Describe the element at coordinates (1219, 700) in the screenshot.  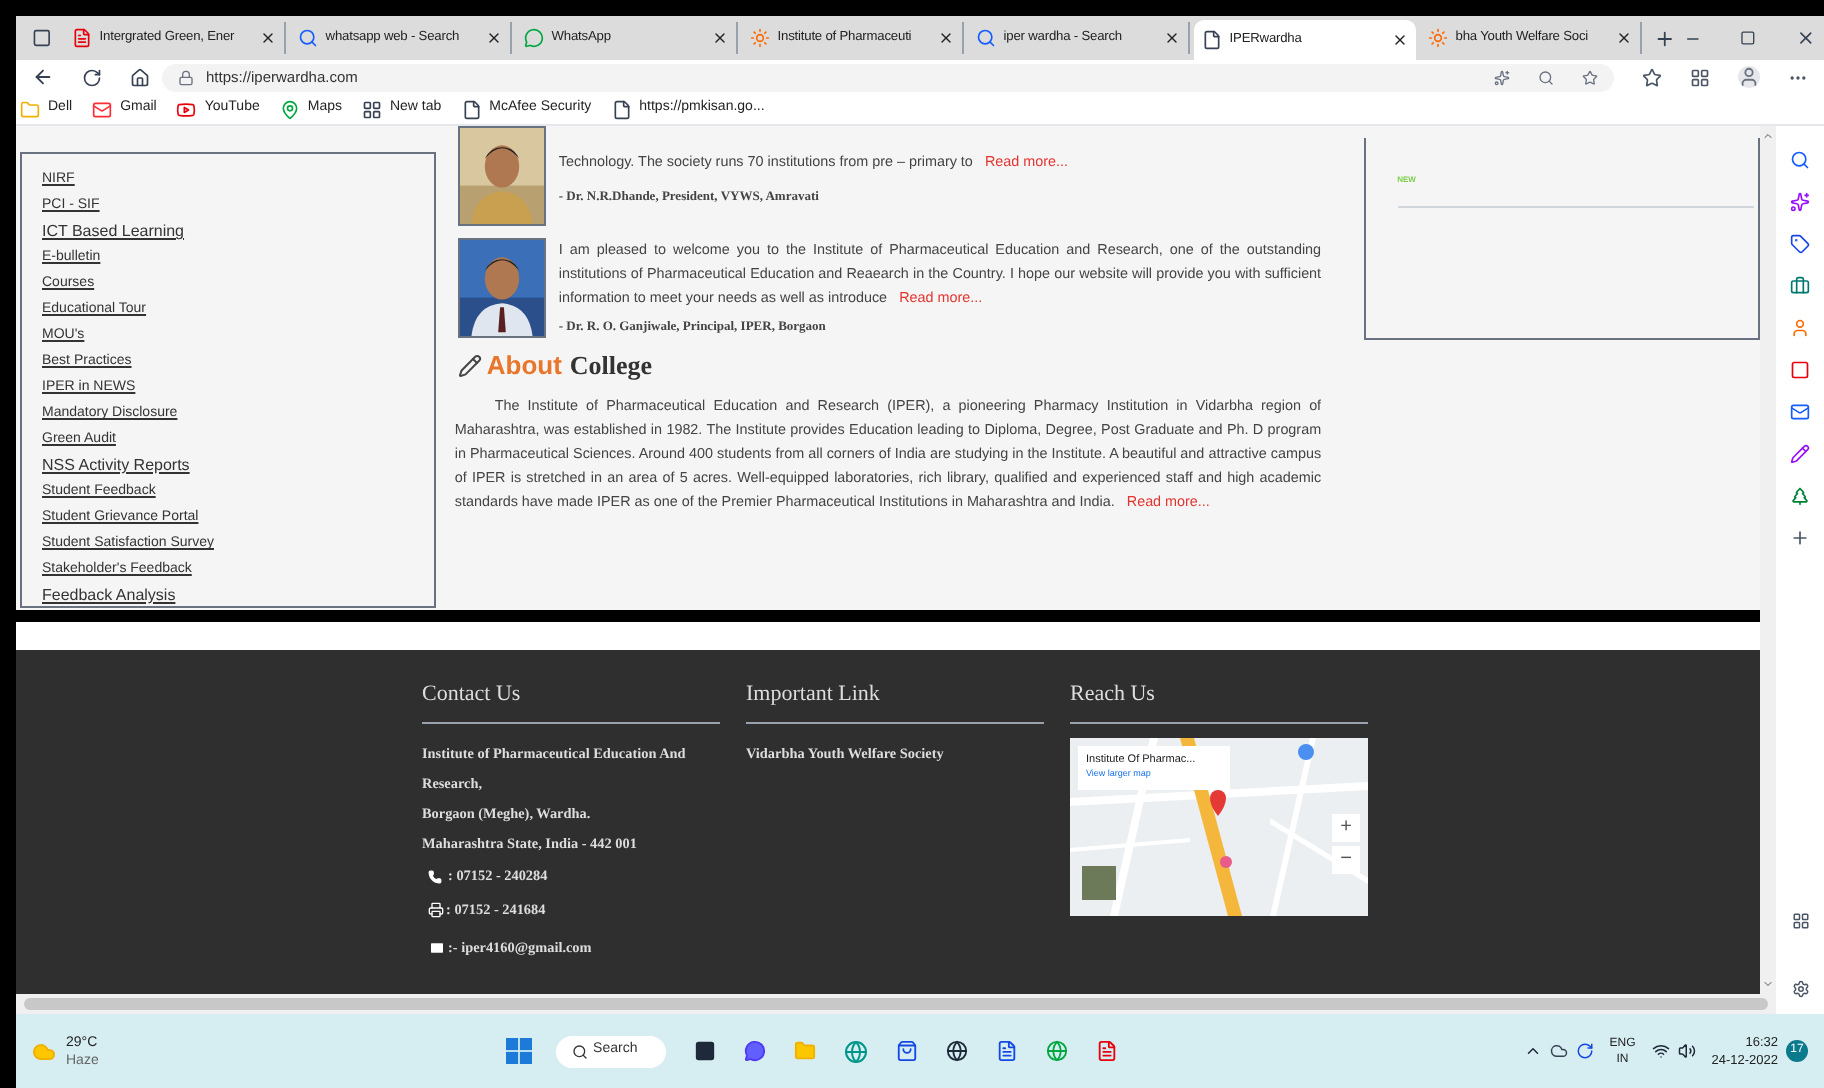
I see `footer-heading: Reach Us` at that location.